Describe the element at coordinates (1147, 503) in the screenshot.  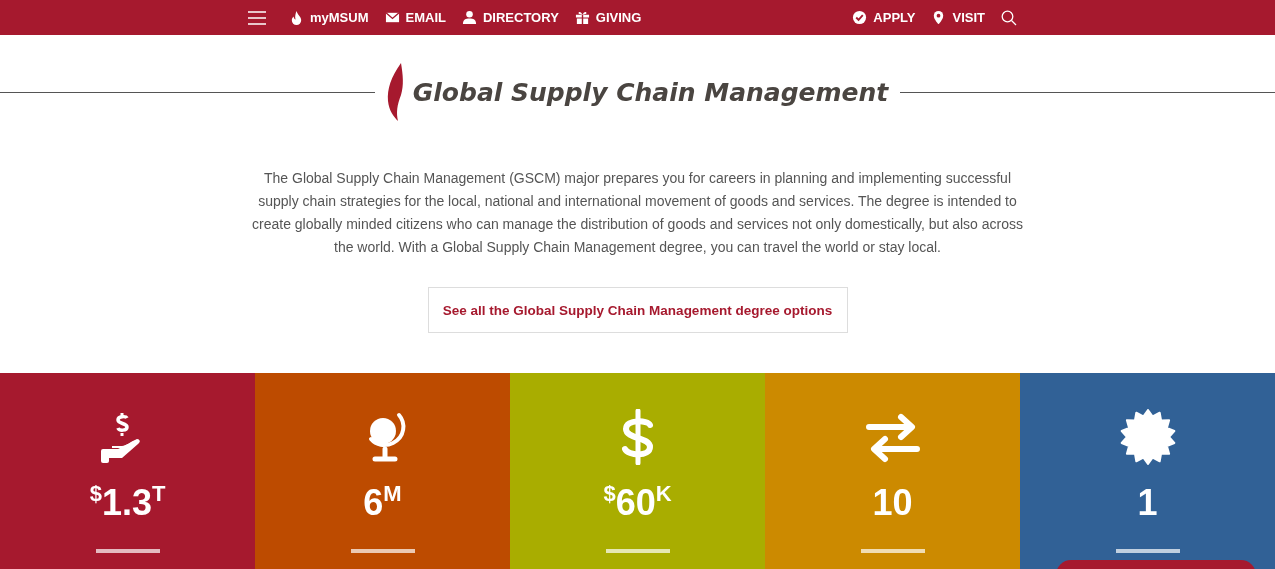
I see `stat-value: 1` at that location.